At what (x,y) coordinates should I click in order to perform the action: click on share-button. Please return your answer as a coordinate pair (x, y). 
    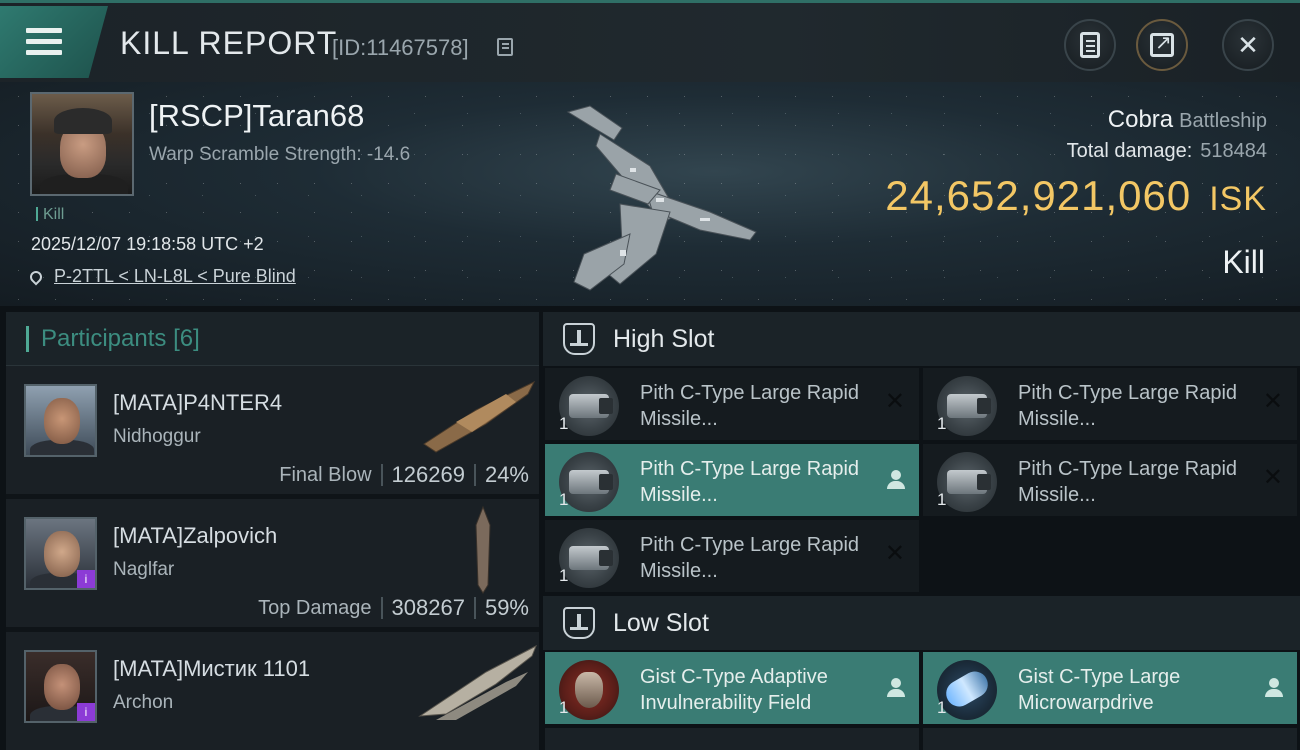
    Looking at the image, I should click on (1162, 45).